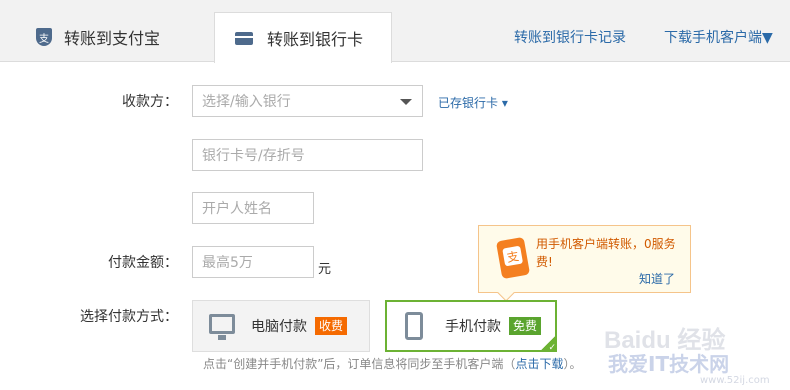  What do you see at coordinates (548, 343) in the screenshot?
I see `selected-check-icon` at bounding box center [548, 343].